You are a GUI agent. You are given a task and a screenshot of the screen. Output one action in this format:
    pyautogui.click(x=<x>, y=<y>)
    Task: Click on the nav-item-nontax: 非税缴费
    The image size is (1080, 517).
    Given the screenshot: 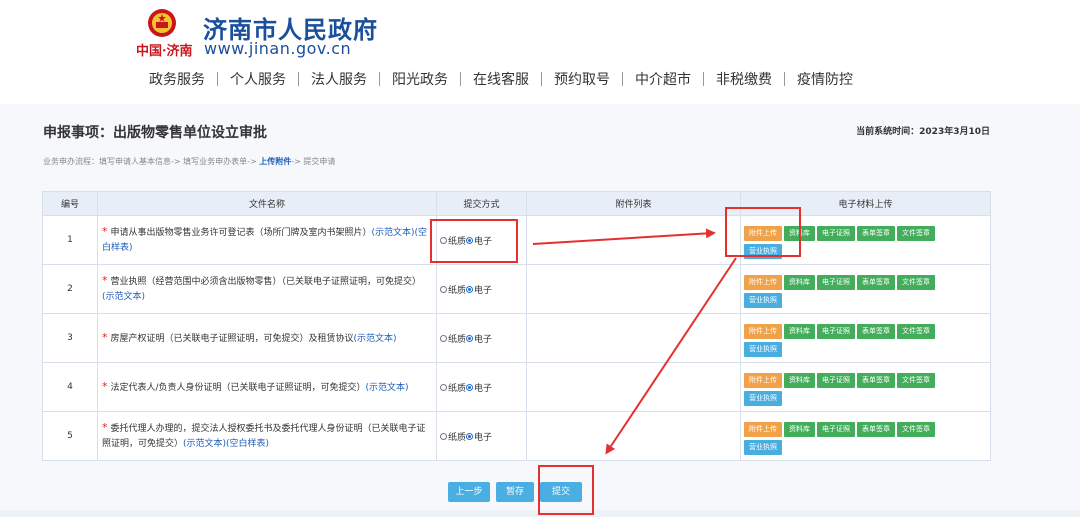 What is the action you would take?
    pyautogui.click(x=744, y=79)
    